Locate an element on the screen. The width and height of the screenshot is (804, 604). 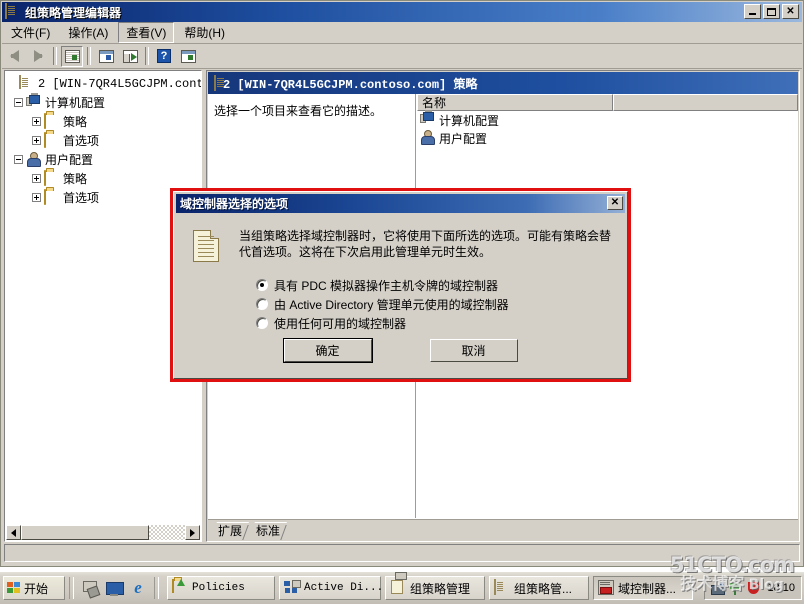
radio-option-label: 使用任何可用的域控制器 is located at coordinates (340, 323).